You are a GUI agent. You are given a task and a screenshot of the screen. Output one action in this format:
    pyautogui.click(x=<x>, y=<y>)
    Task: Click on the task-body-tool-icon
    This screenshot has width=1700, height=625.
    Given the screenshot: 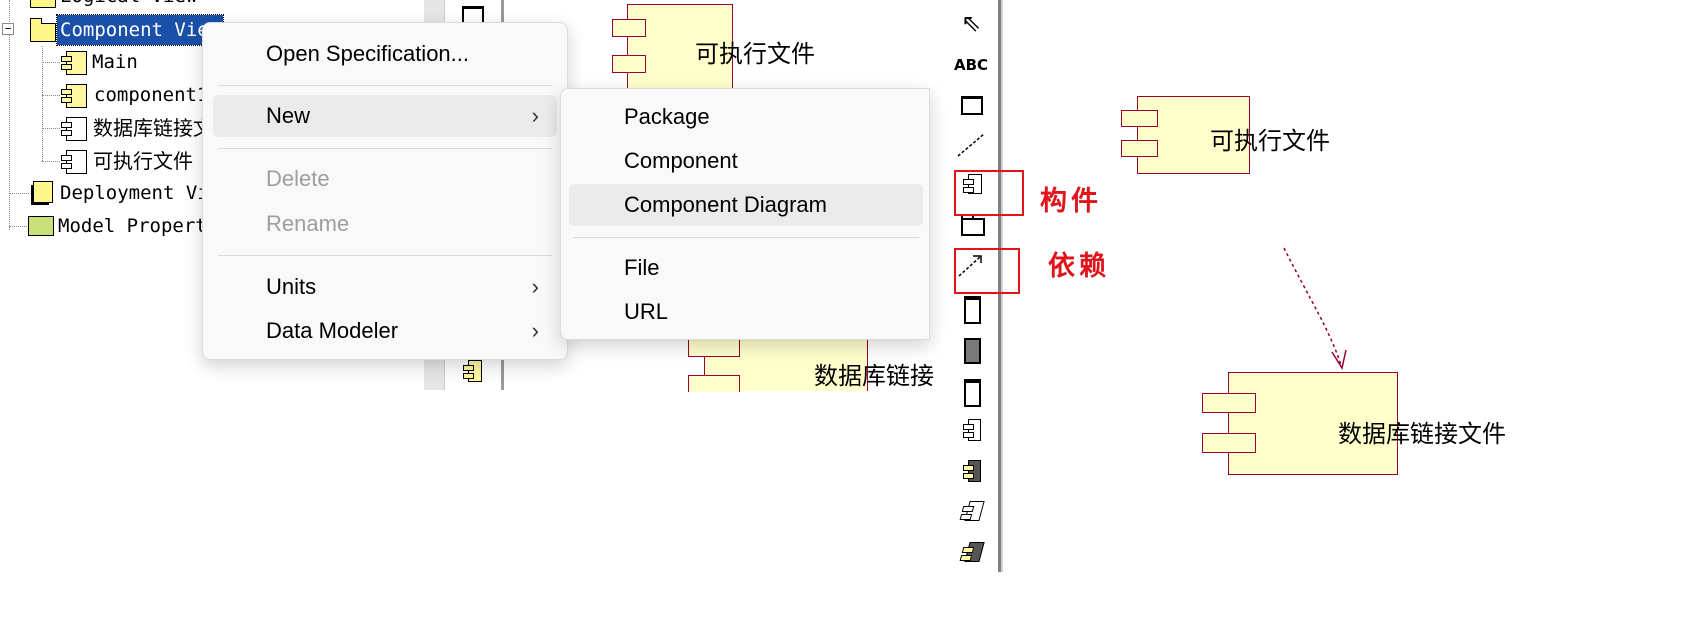 What is the action you would take?
    pyautogui.click(x=971, y=553)
    